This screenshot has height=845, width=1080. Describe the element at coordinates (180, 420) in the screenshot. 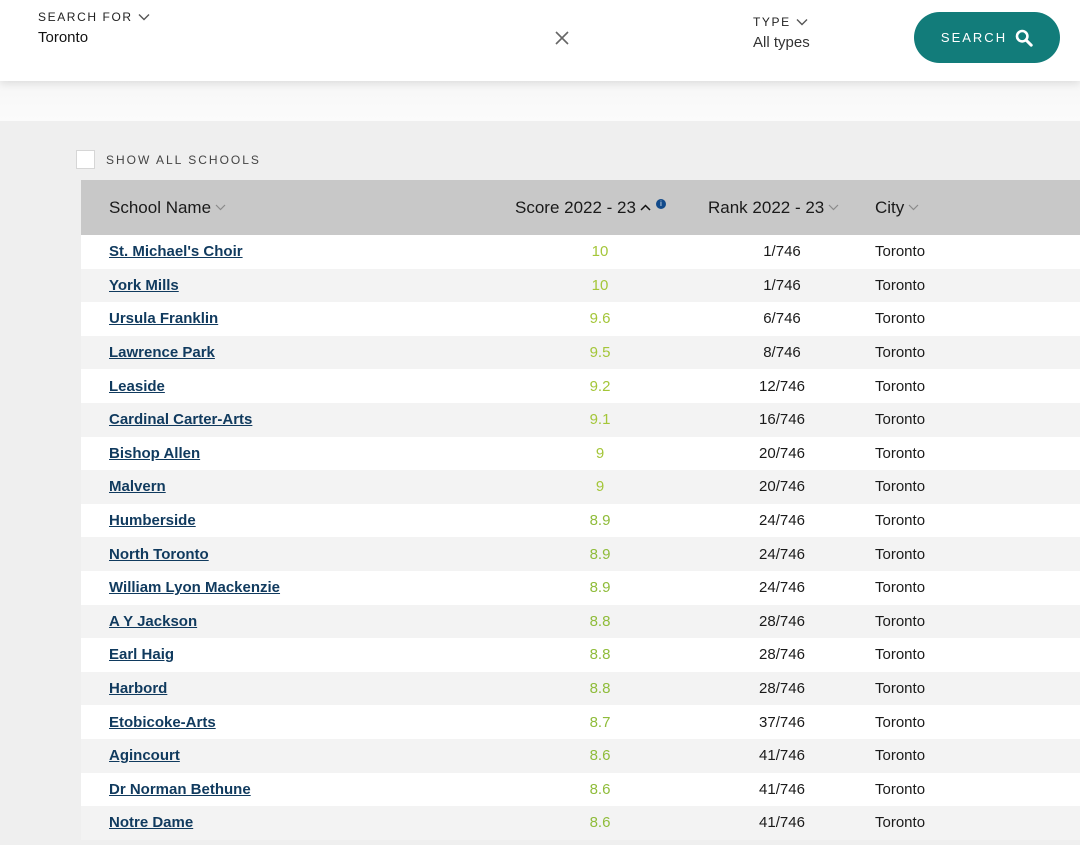

I see `school-name-link: Cardinal Carter-Arts` at that location.